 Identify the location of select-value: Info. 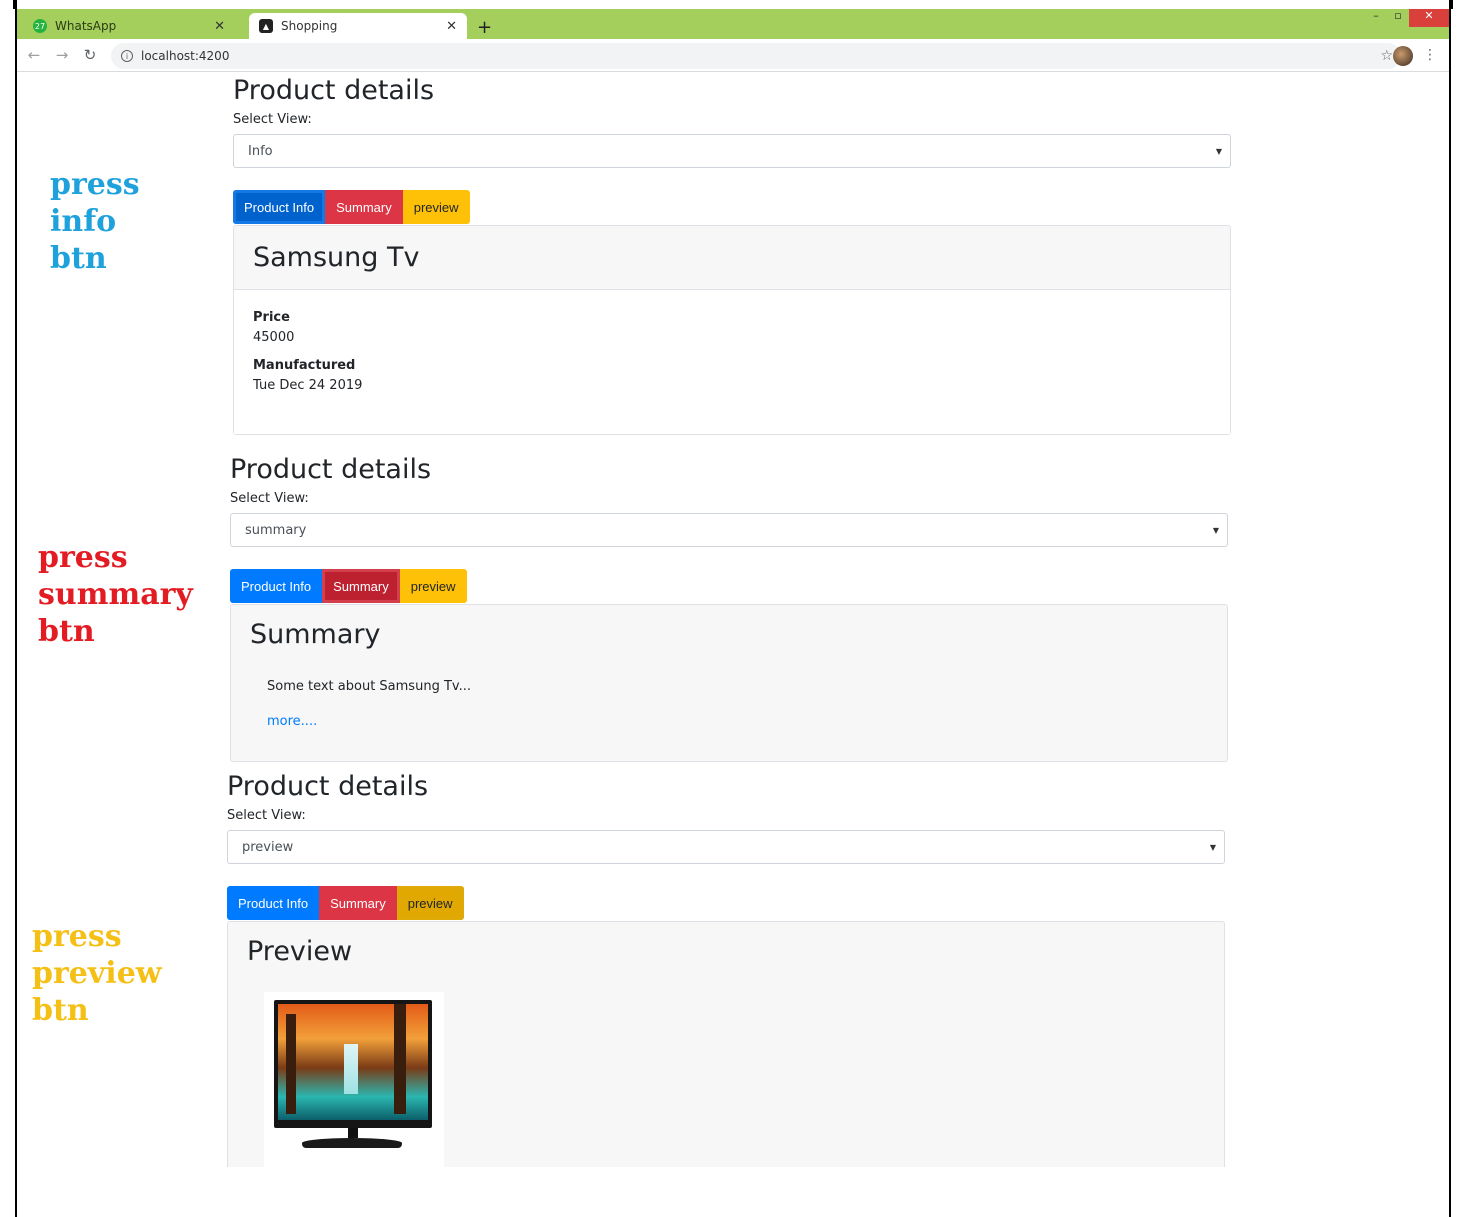
(260, 151).